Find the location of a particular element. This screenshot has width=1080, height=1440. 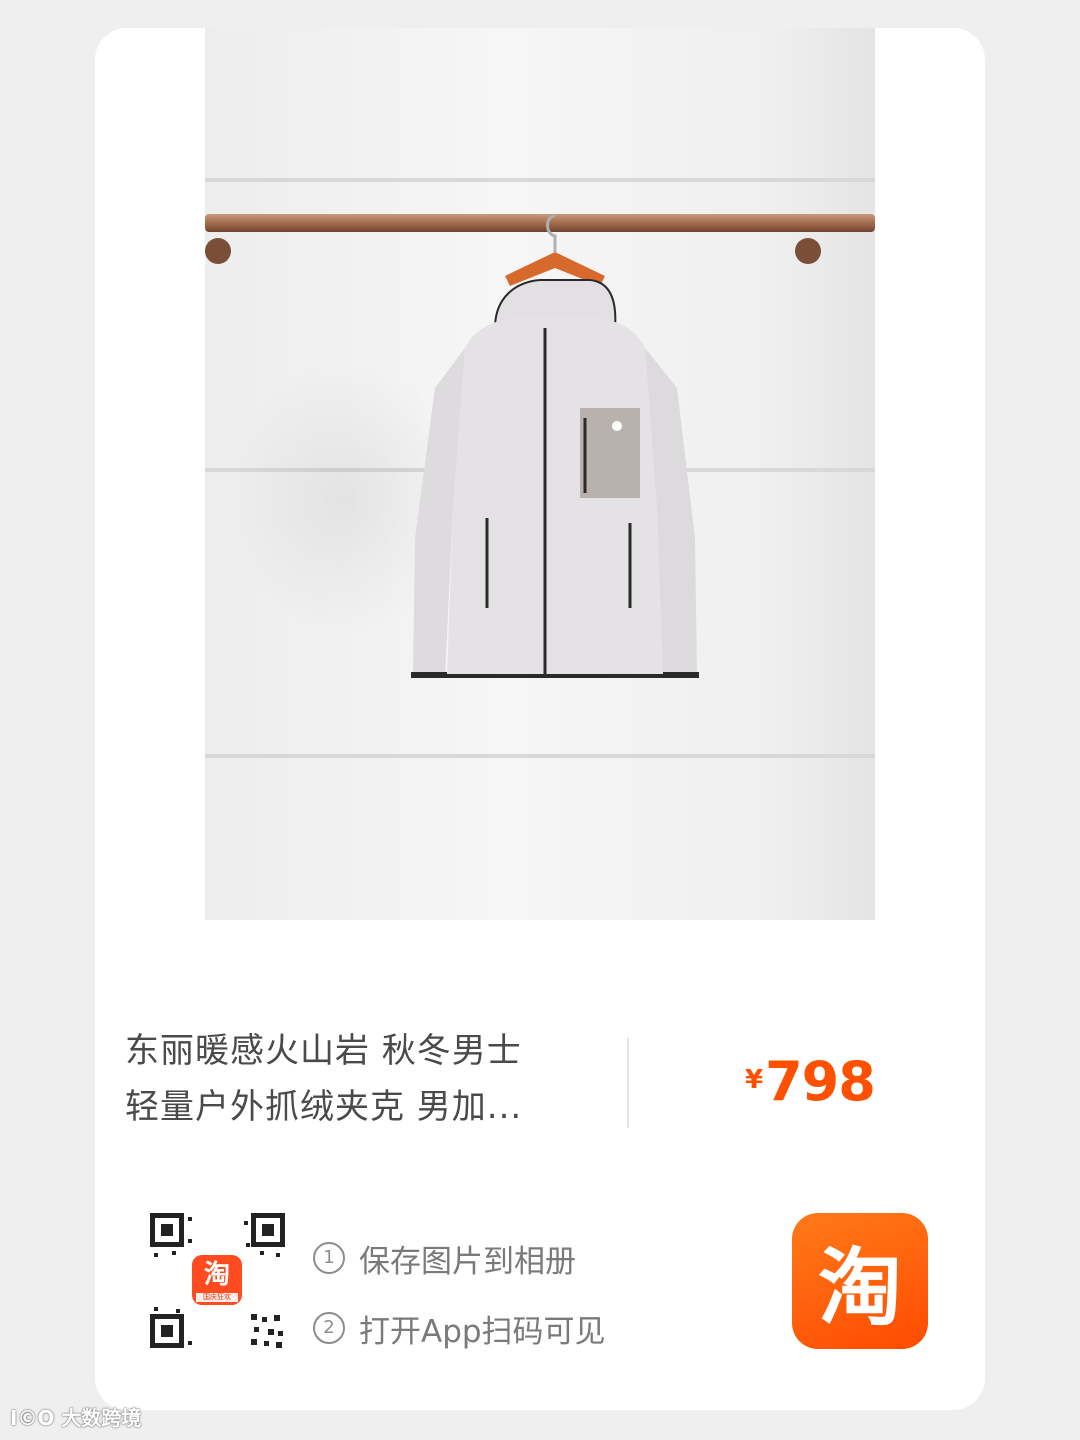

title-price-divider is located at coordinates (628, 1083).